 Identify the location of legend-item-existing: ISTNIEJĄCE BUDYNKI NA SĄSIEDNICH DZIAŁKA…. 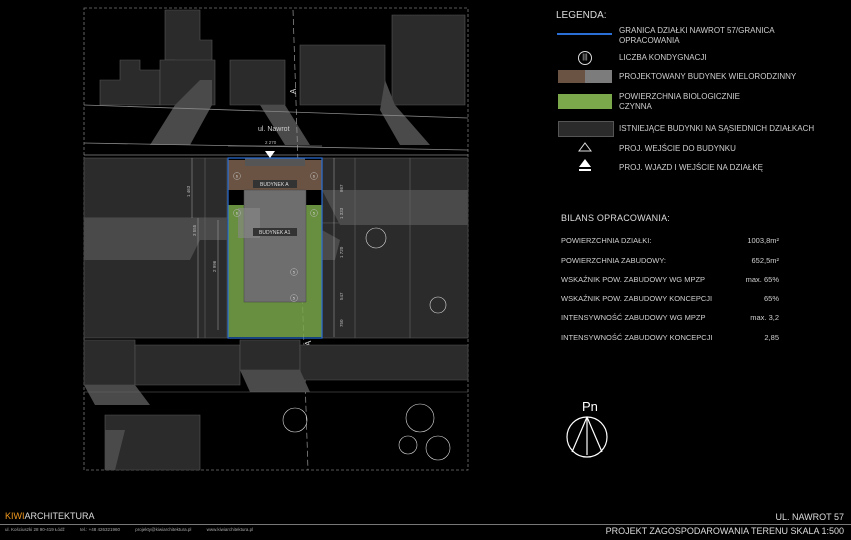
(717, 128).